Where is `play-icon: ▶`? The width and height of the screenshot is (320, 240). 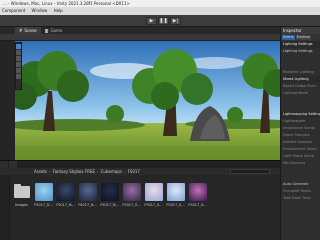
play-icon: ▶ is located at coordinates (151, 21).